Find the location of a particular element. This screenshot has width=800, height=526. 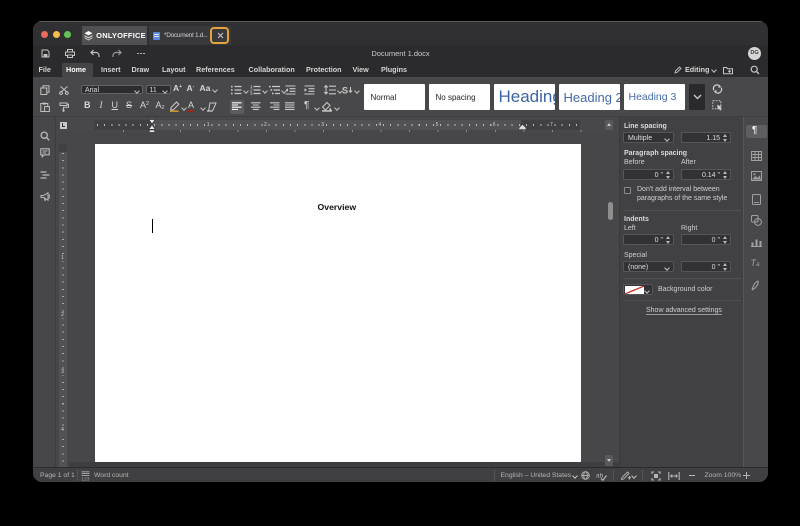

svg-text: 123 is located at coordinates (85, 478).